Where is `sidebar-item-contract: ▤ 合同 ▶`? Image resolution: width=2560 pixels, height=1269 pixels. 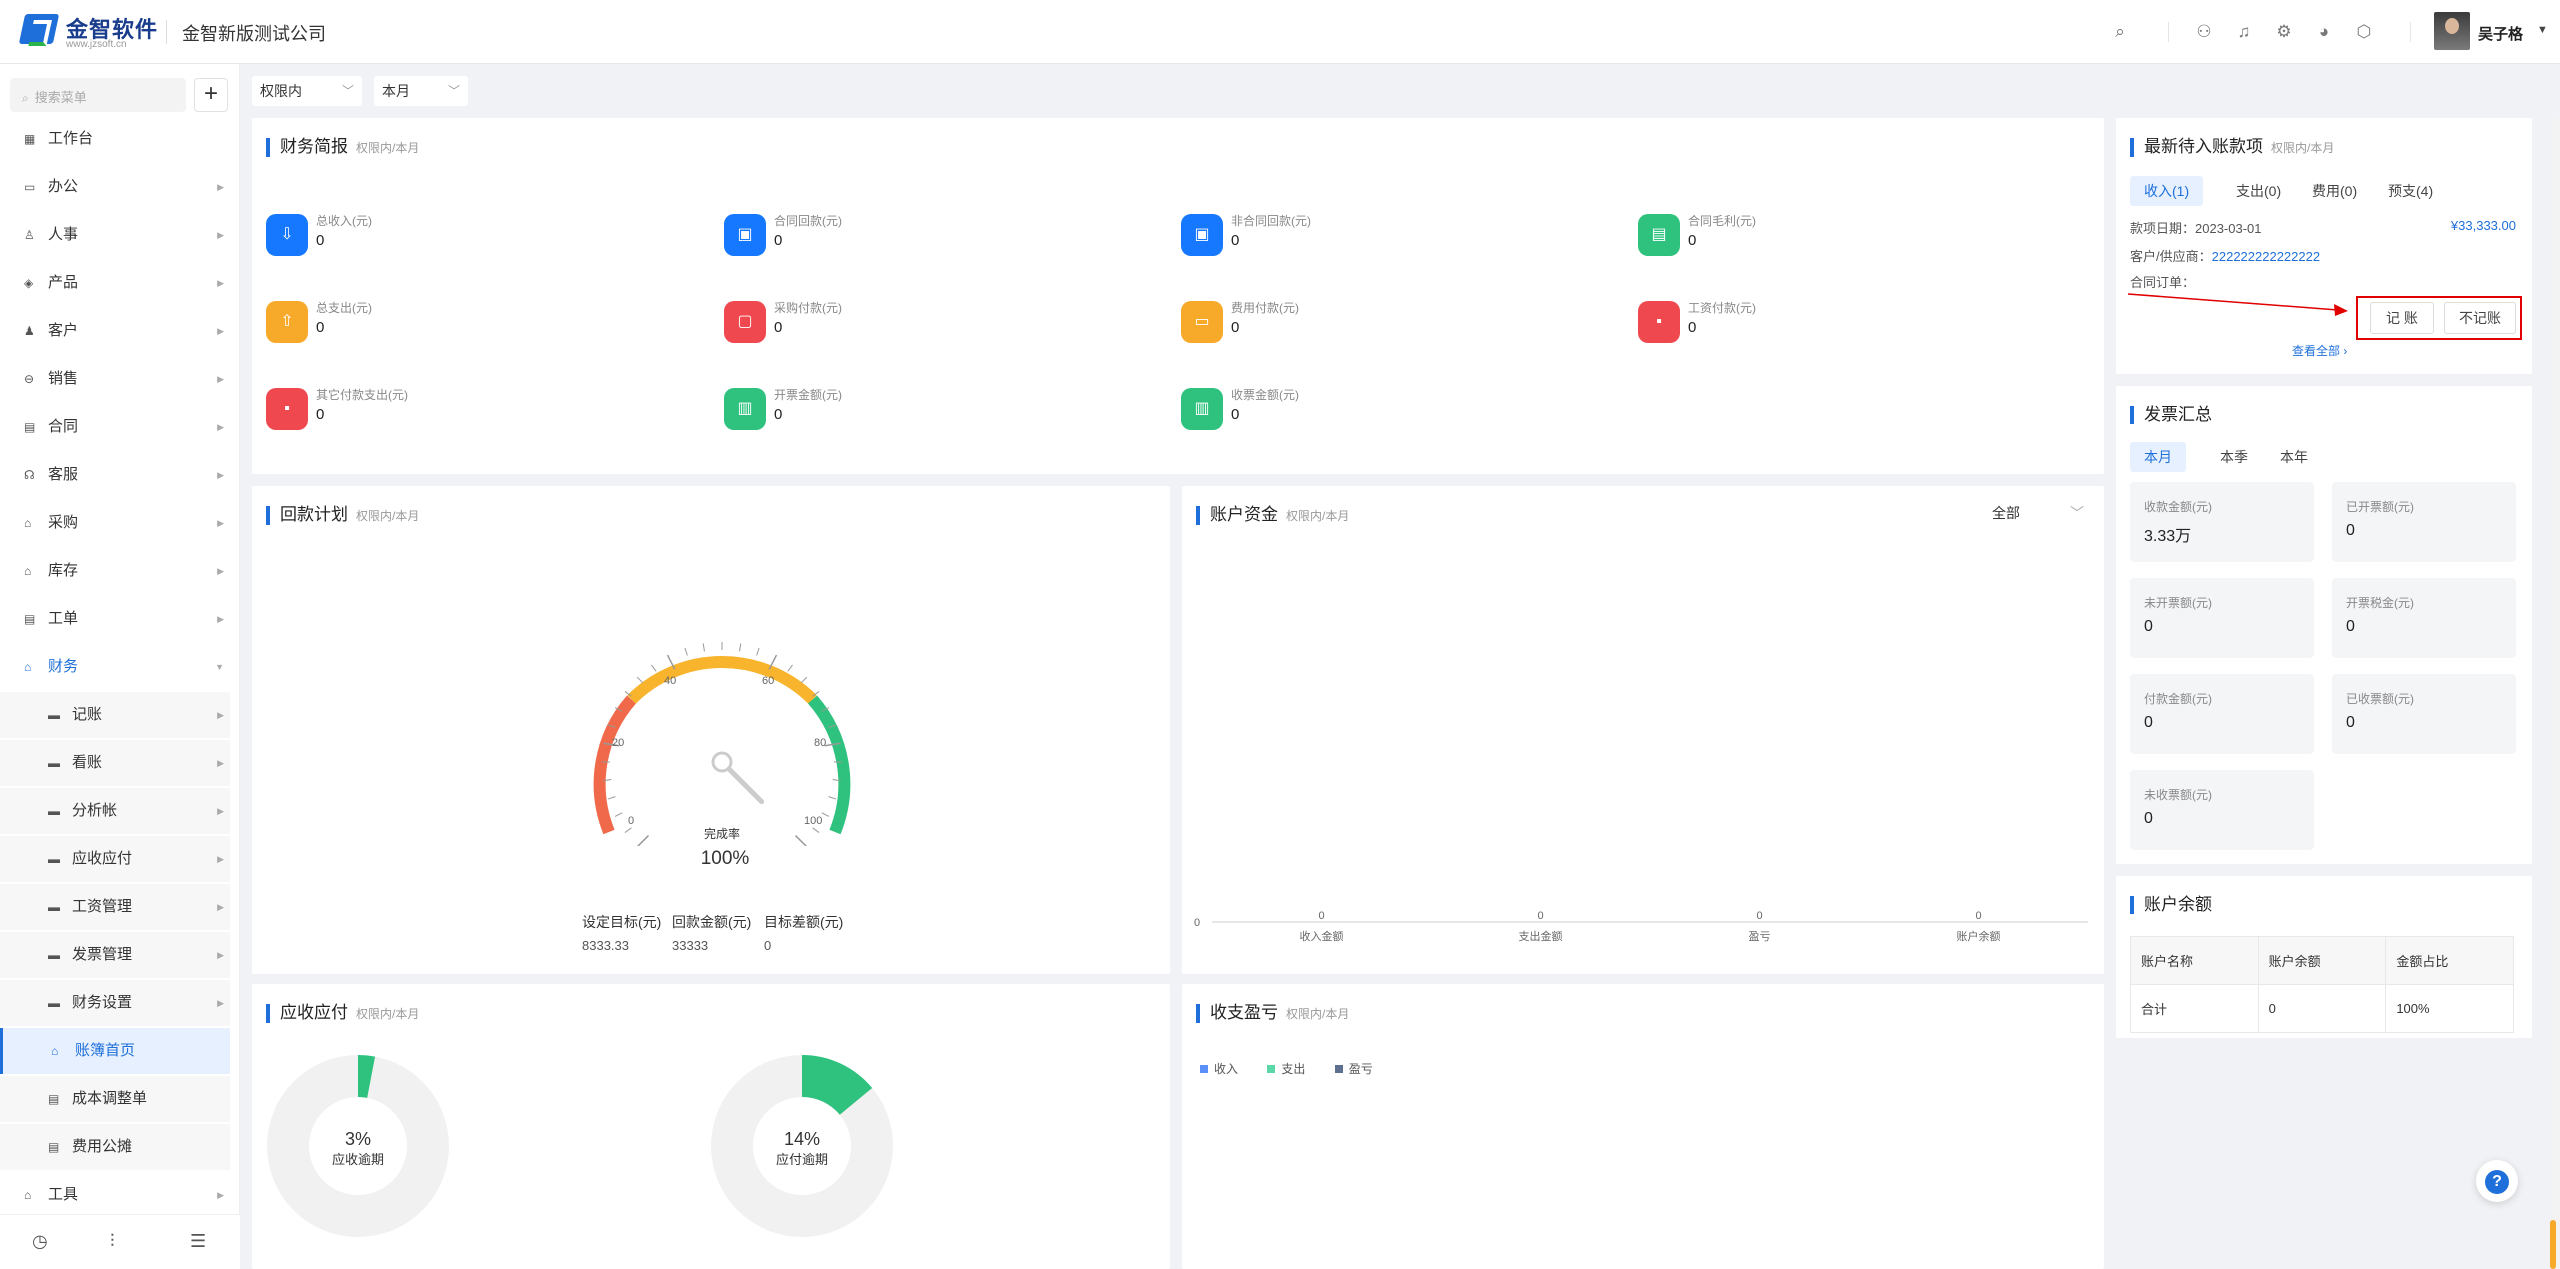
sidebar-item-contract: ▤ 合同 ▶ is located at coordinates (115, 427).